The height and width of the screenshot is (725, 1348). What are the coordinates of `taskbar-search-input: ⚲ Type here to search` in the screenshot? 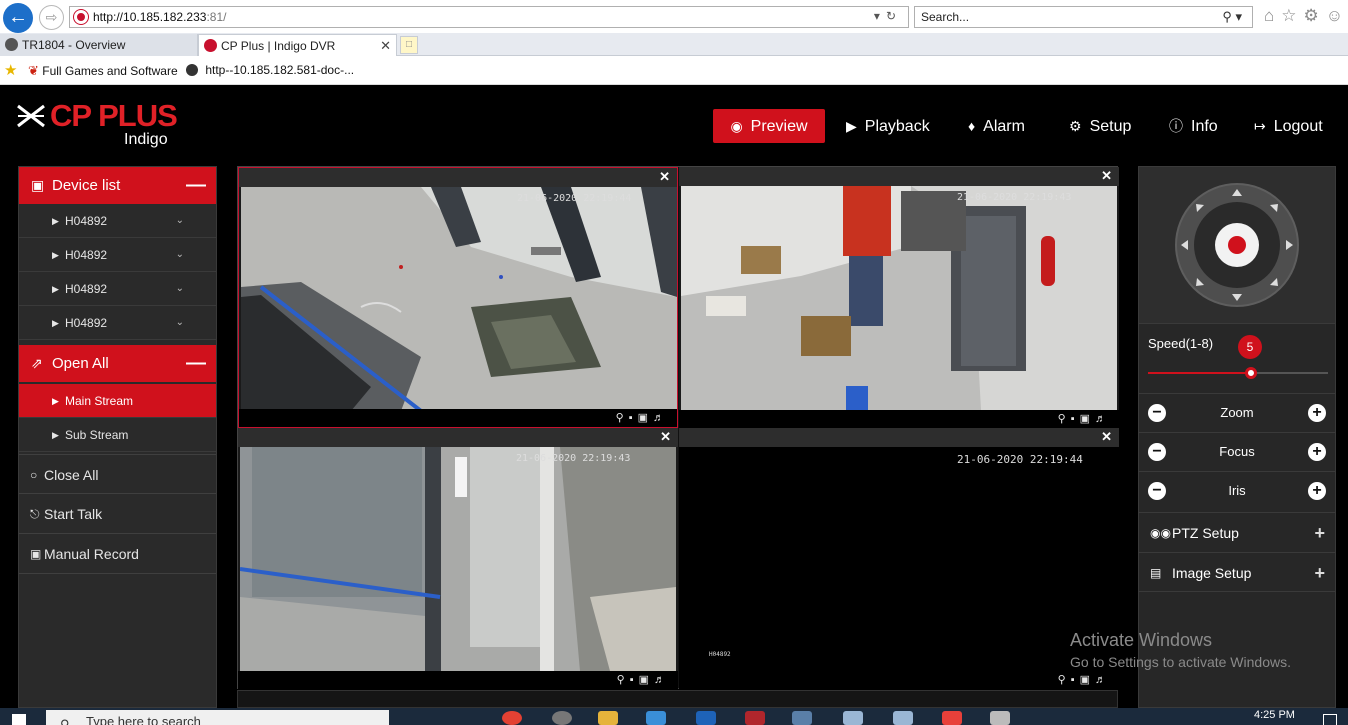 It's located at (217, 717).